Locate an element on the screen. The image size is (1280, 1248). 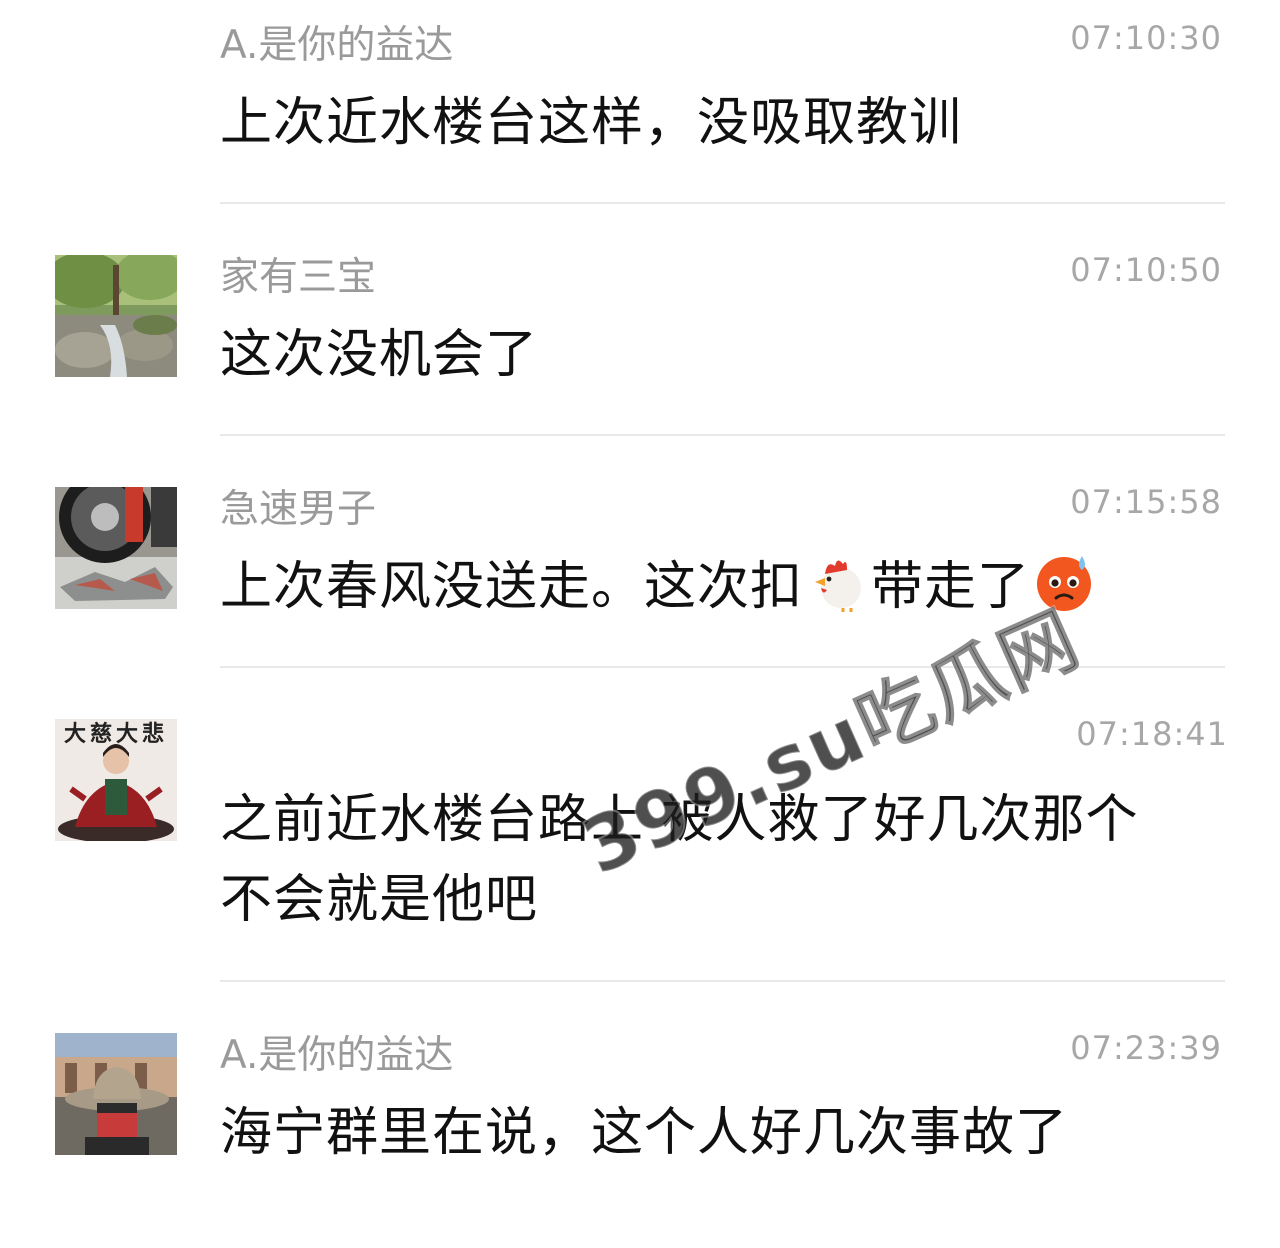
message-text-part: 上次春风没送走。这次扣 is located at coordinates (512, 587).